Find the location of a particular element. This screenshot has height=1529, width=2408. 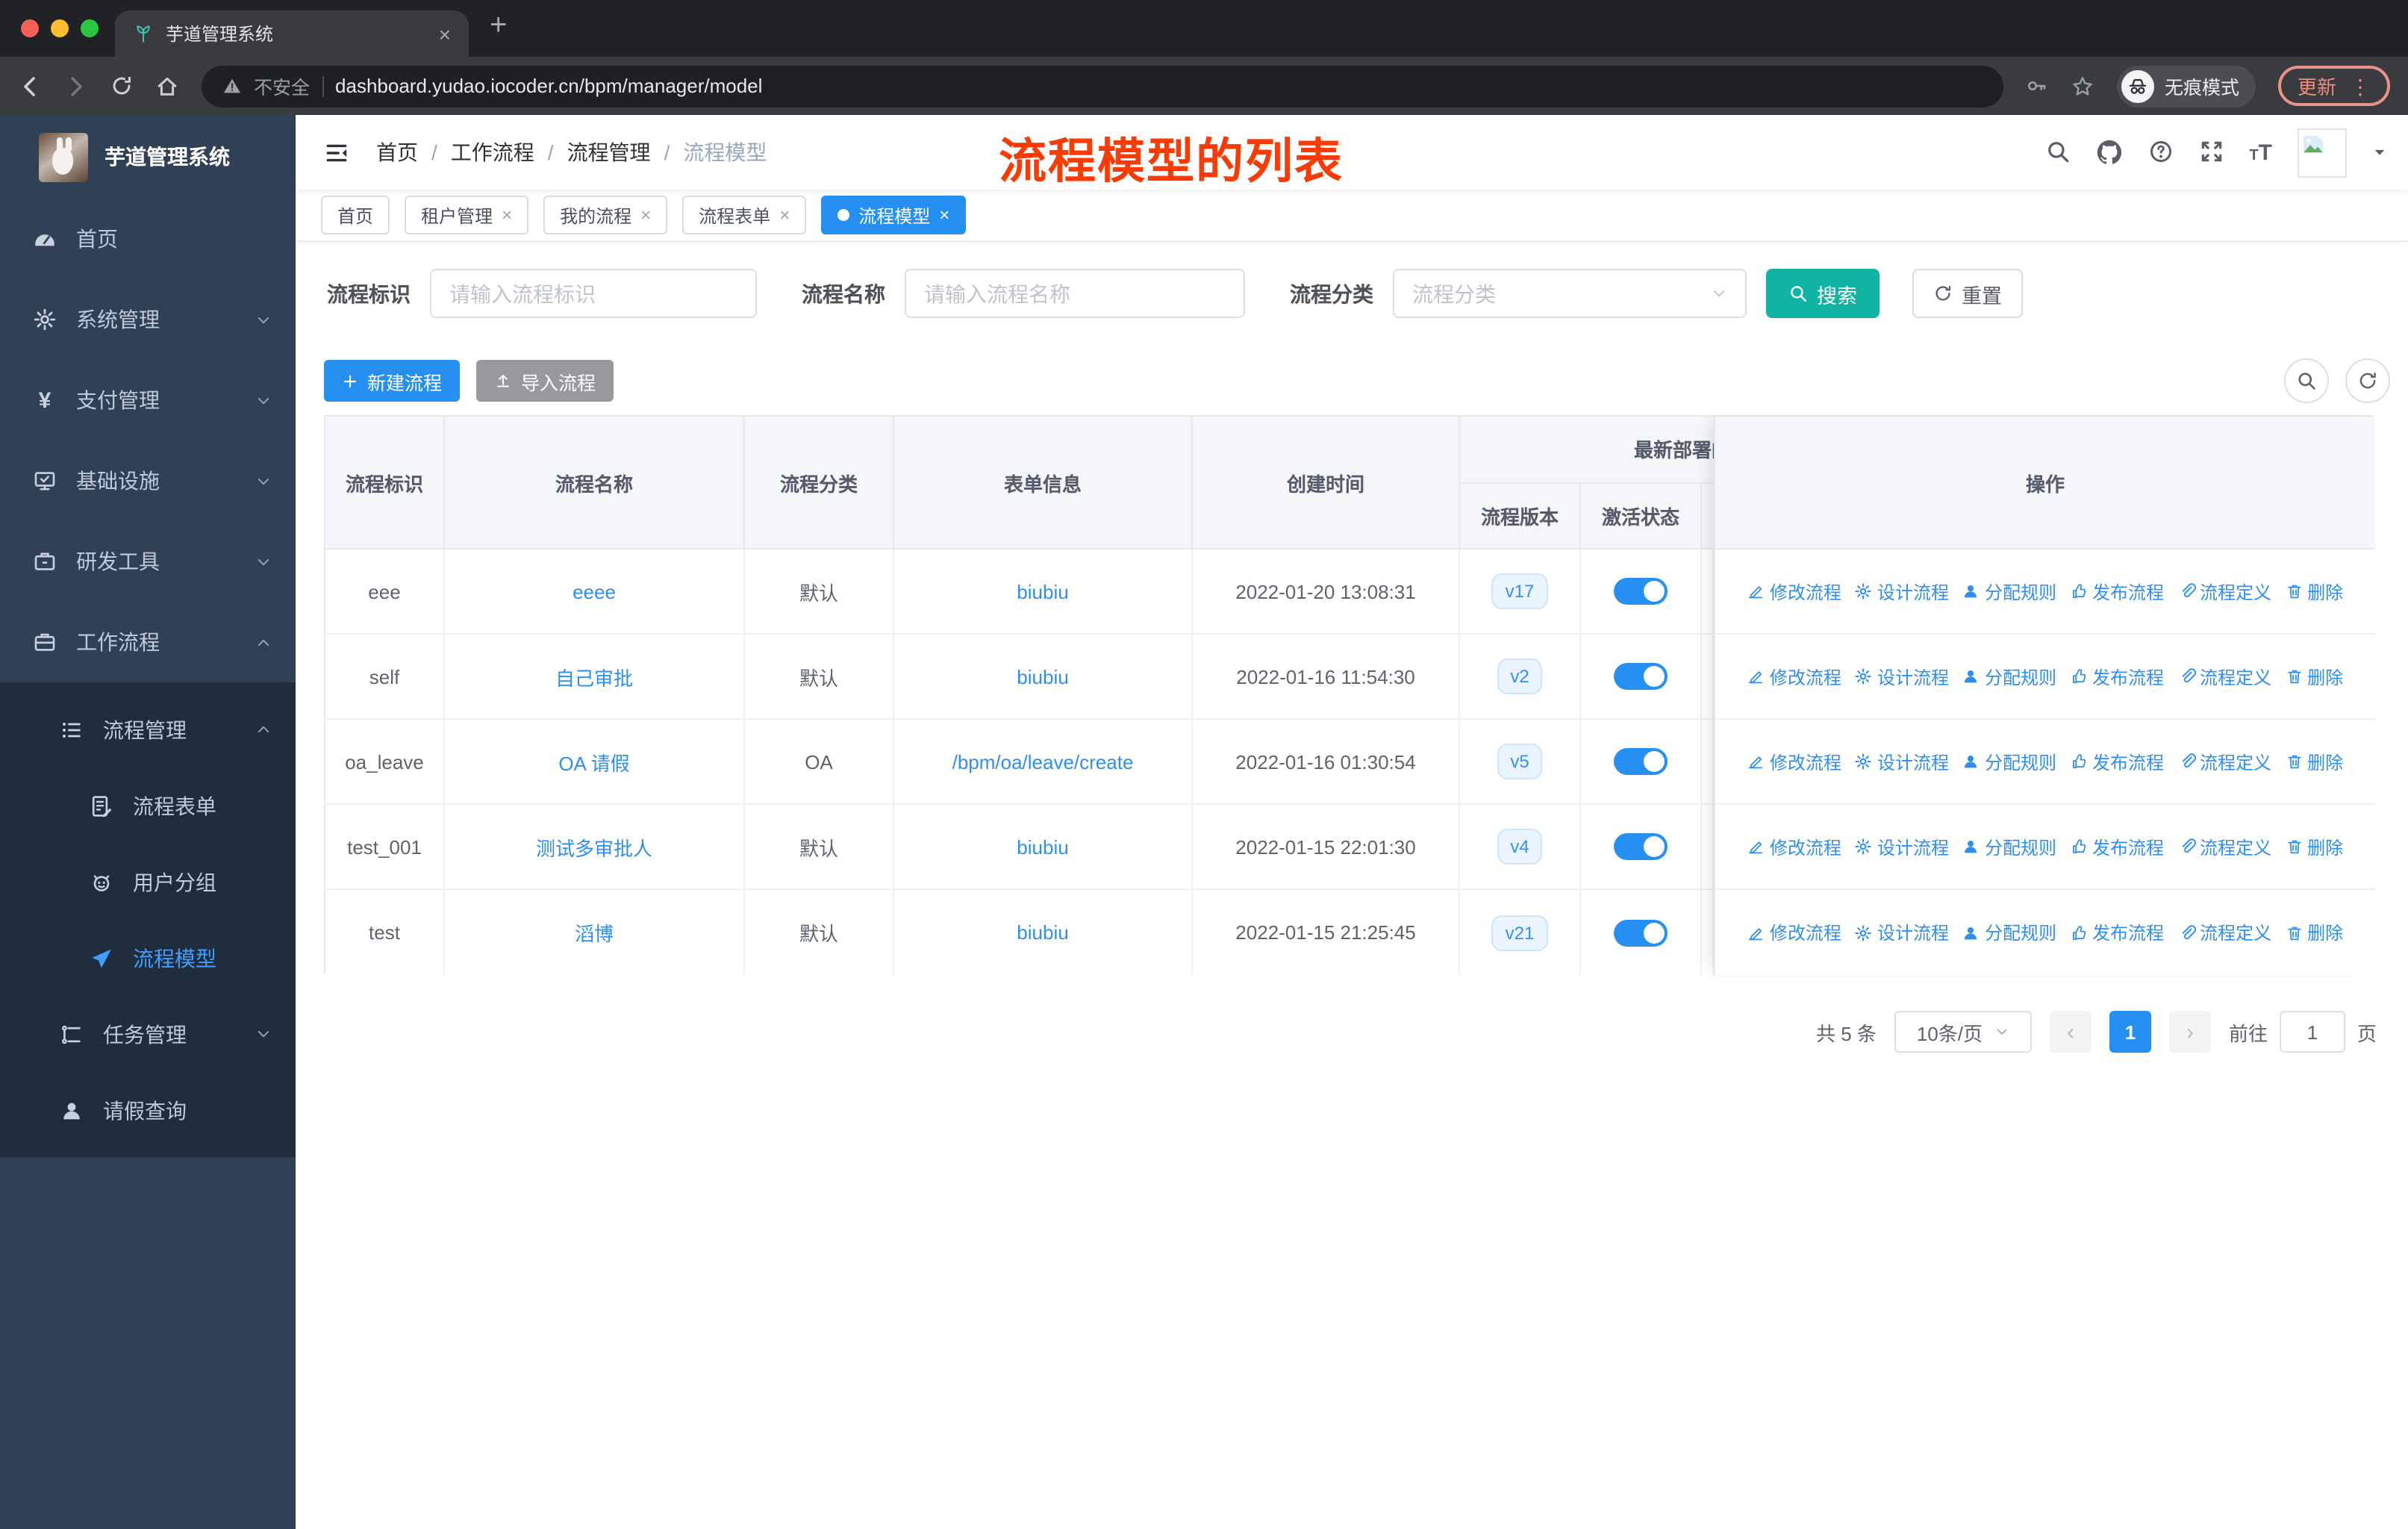

close-window-button is located at coordinates (30, 28).